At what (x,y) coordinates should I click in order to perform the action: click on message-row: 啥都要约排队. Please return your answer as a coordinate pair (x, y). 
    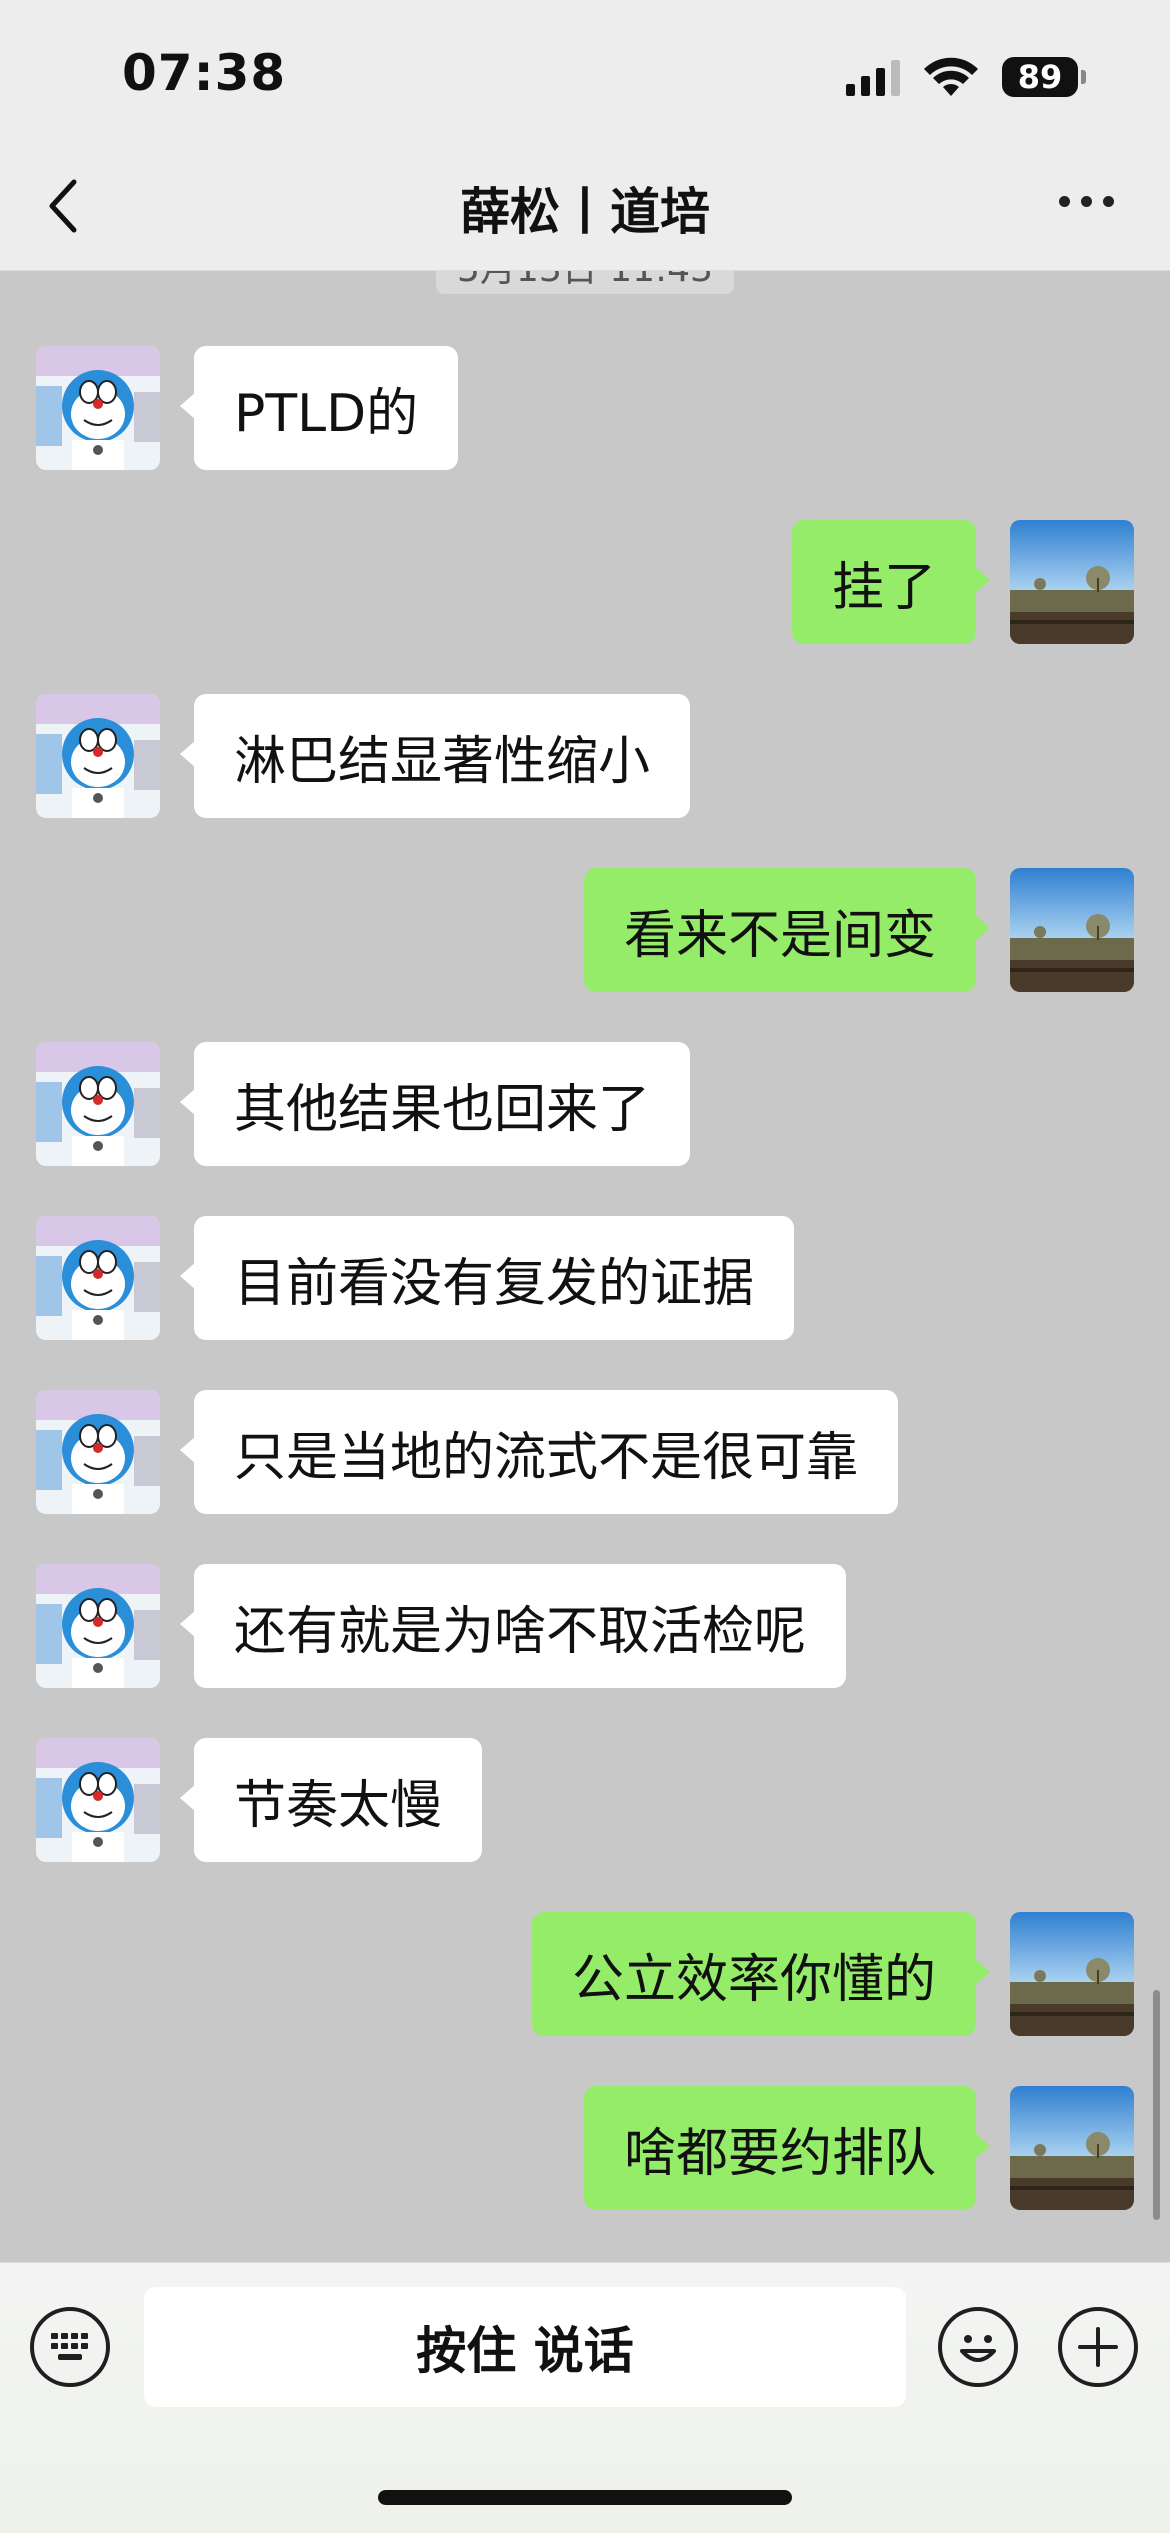
    Looking at the image, I should click on (585, 2148).